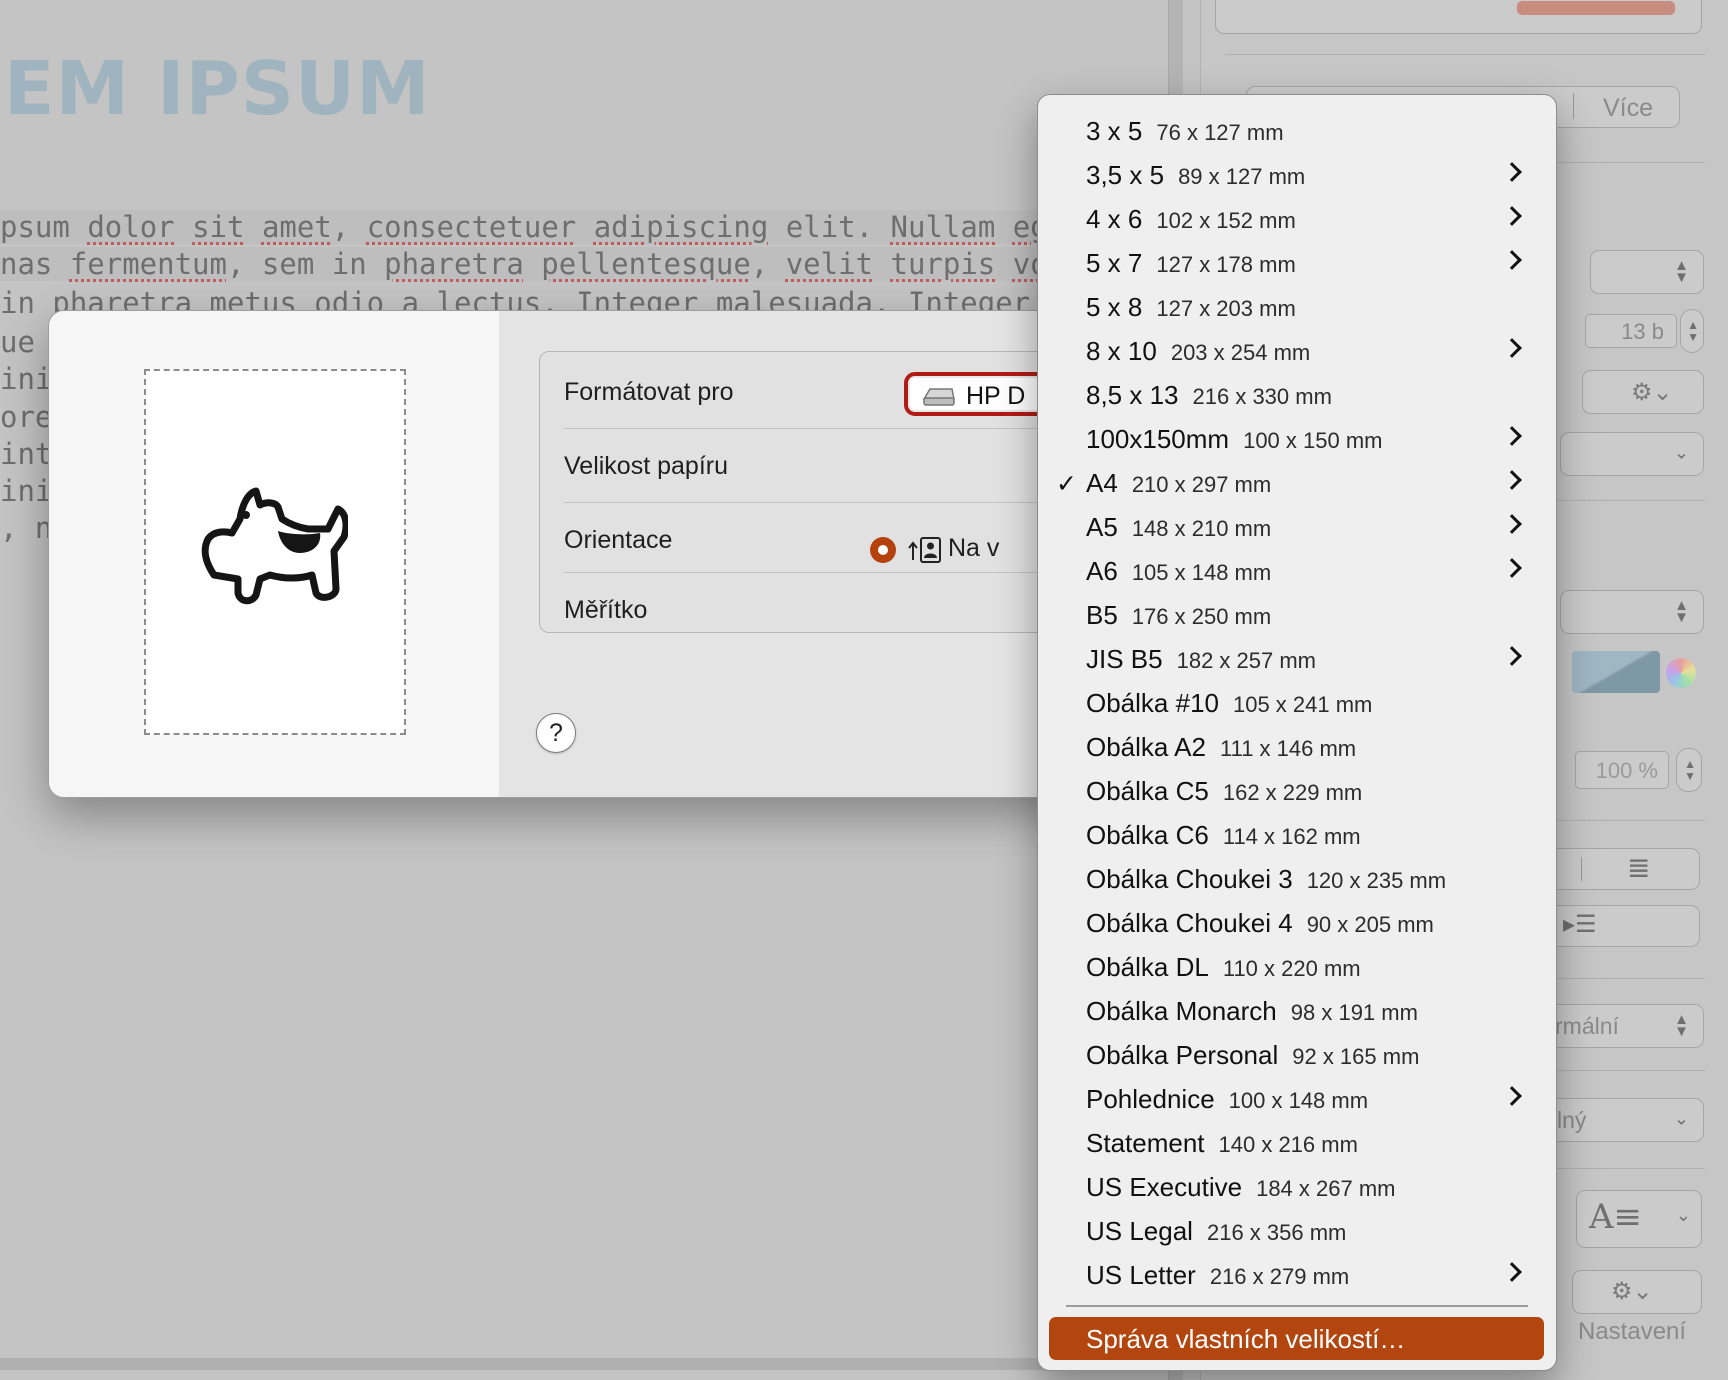 Image resolution: width=1728 pixels, height=1380 pixels. What do you see at coordinates (1297, 1231) in the screenshot?
I see `paper-size-item: US Legal 216 x 356 mm` at bounding box center [1297, 1231].